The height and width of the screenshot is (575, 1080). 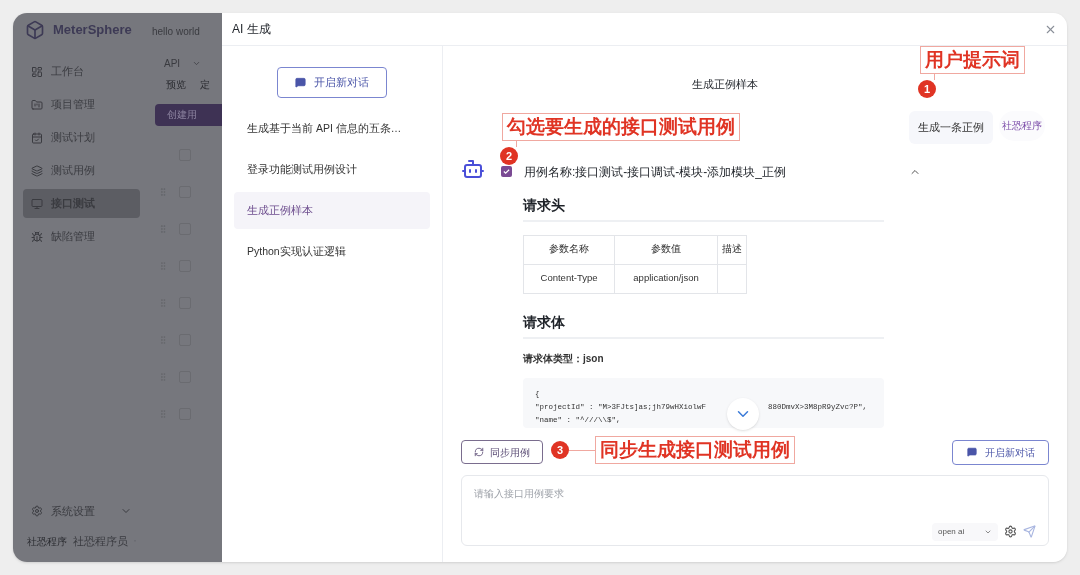 What do you see at coordinates (92, 30) in the screenshot?
I see `brand-name: MeterSphere` at bounding box center [92, 30].